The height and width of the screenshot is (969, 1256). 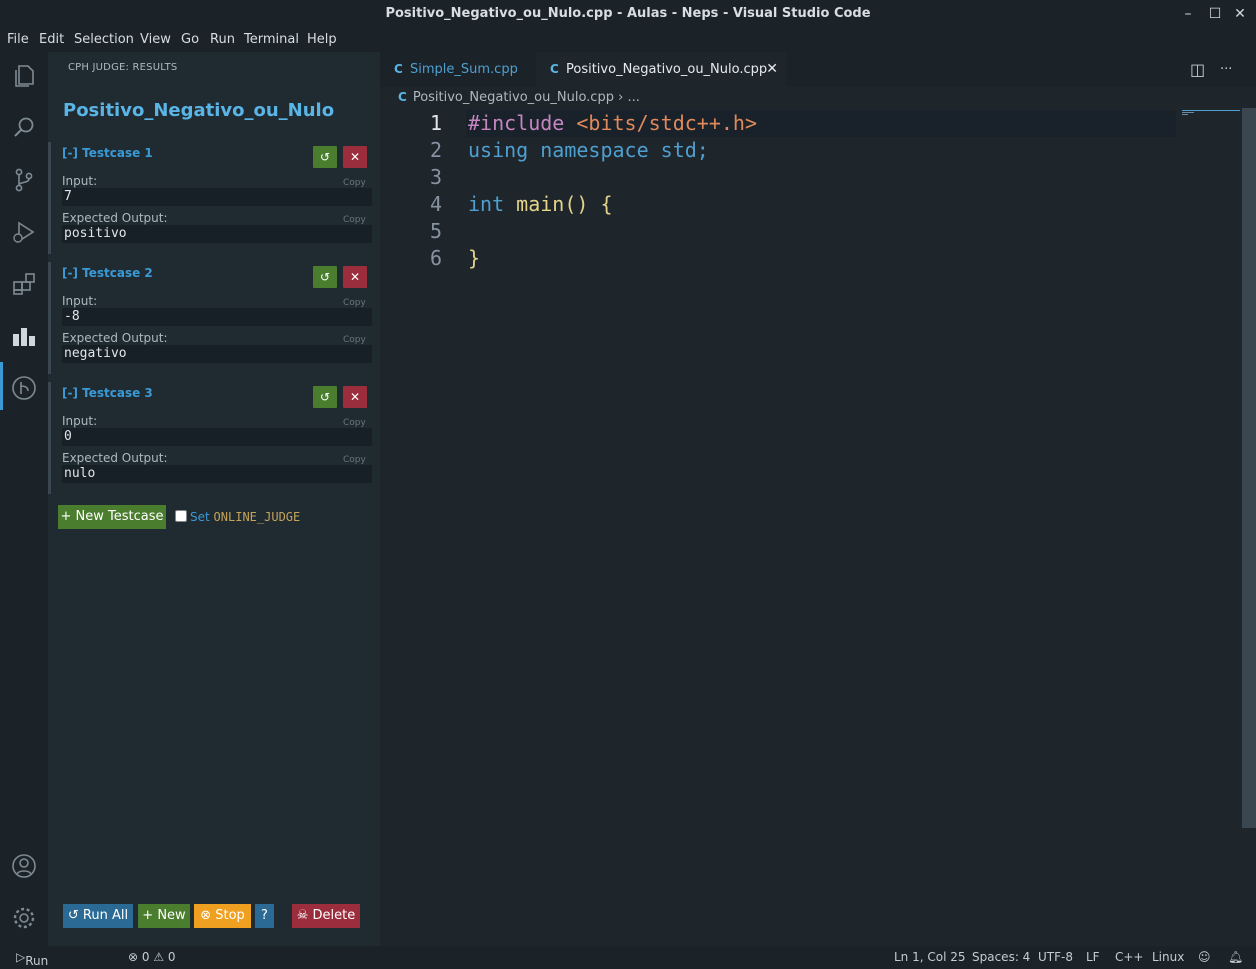 What do you see at coordinates (435, 258) in the screenshot?
I see `line-number: 6` at bounding box center [435, 258].